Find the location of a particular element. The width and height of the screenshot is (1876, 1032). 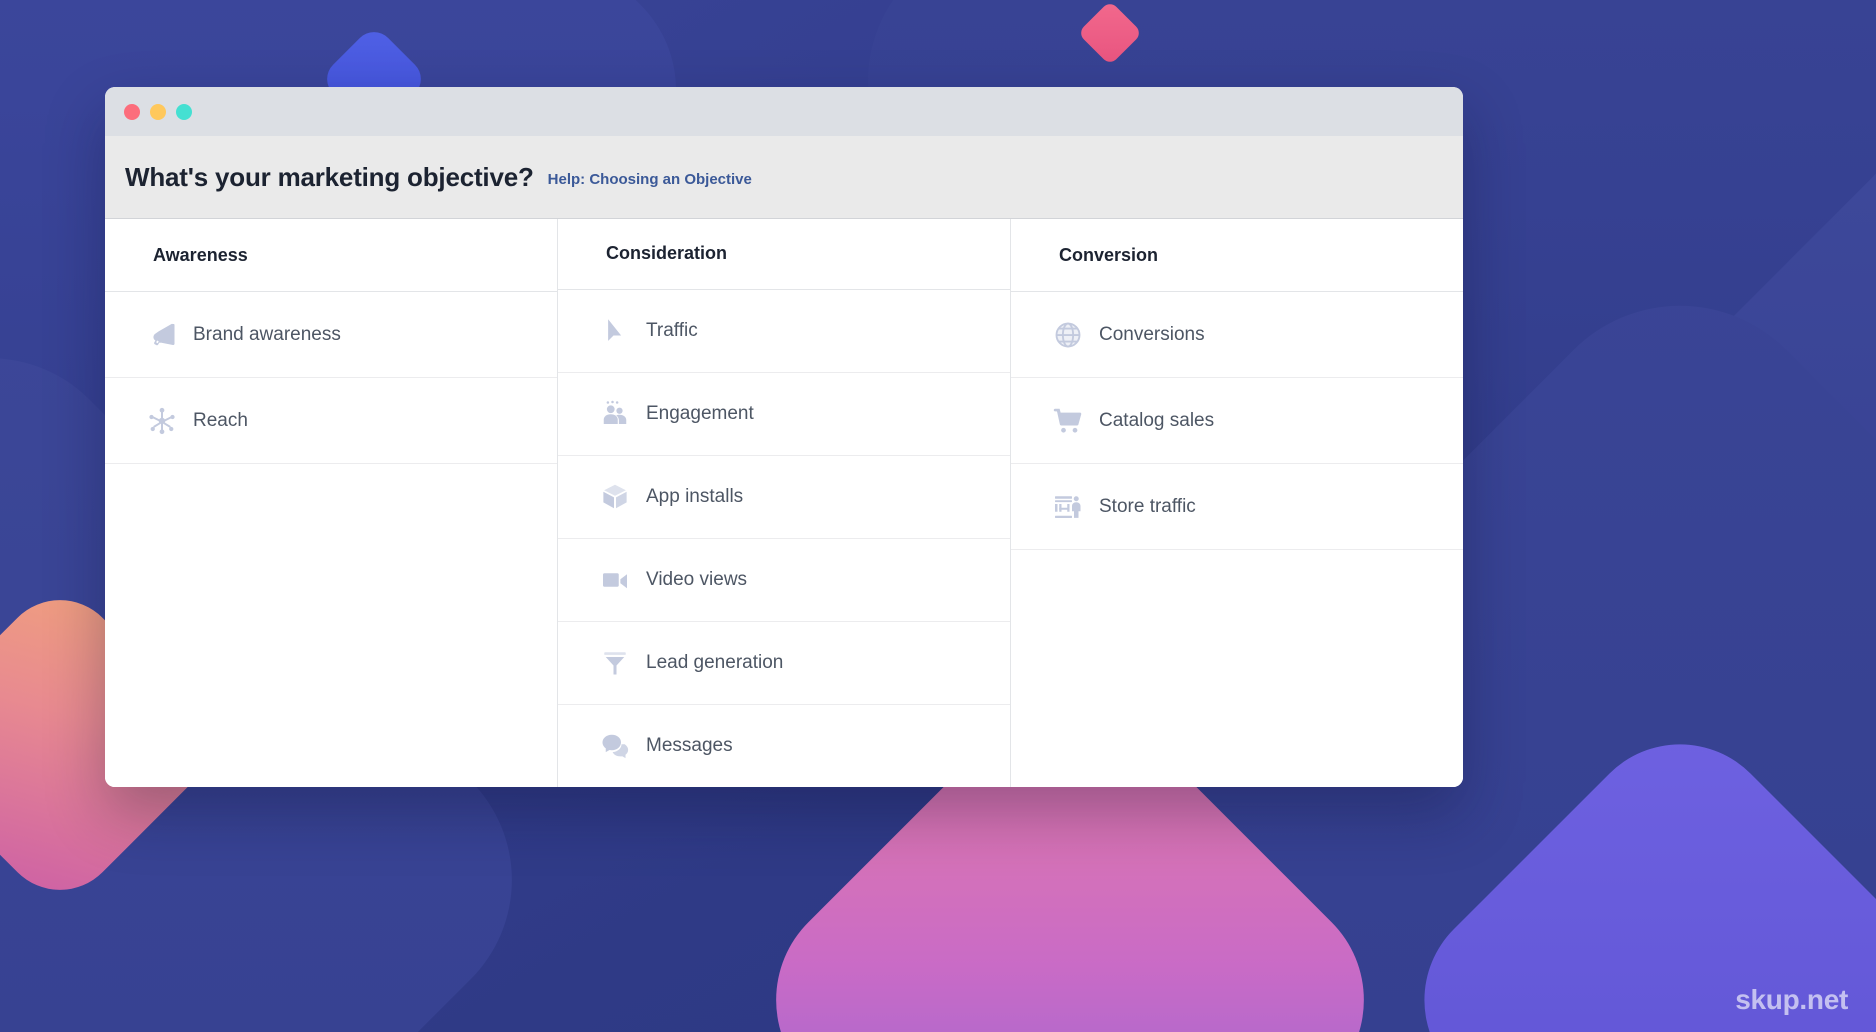

video-camera-icon is located at coordinates (615, 580).